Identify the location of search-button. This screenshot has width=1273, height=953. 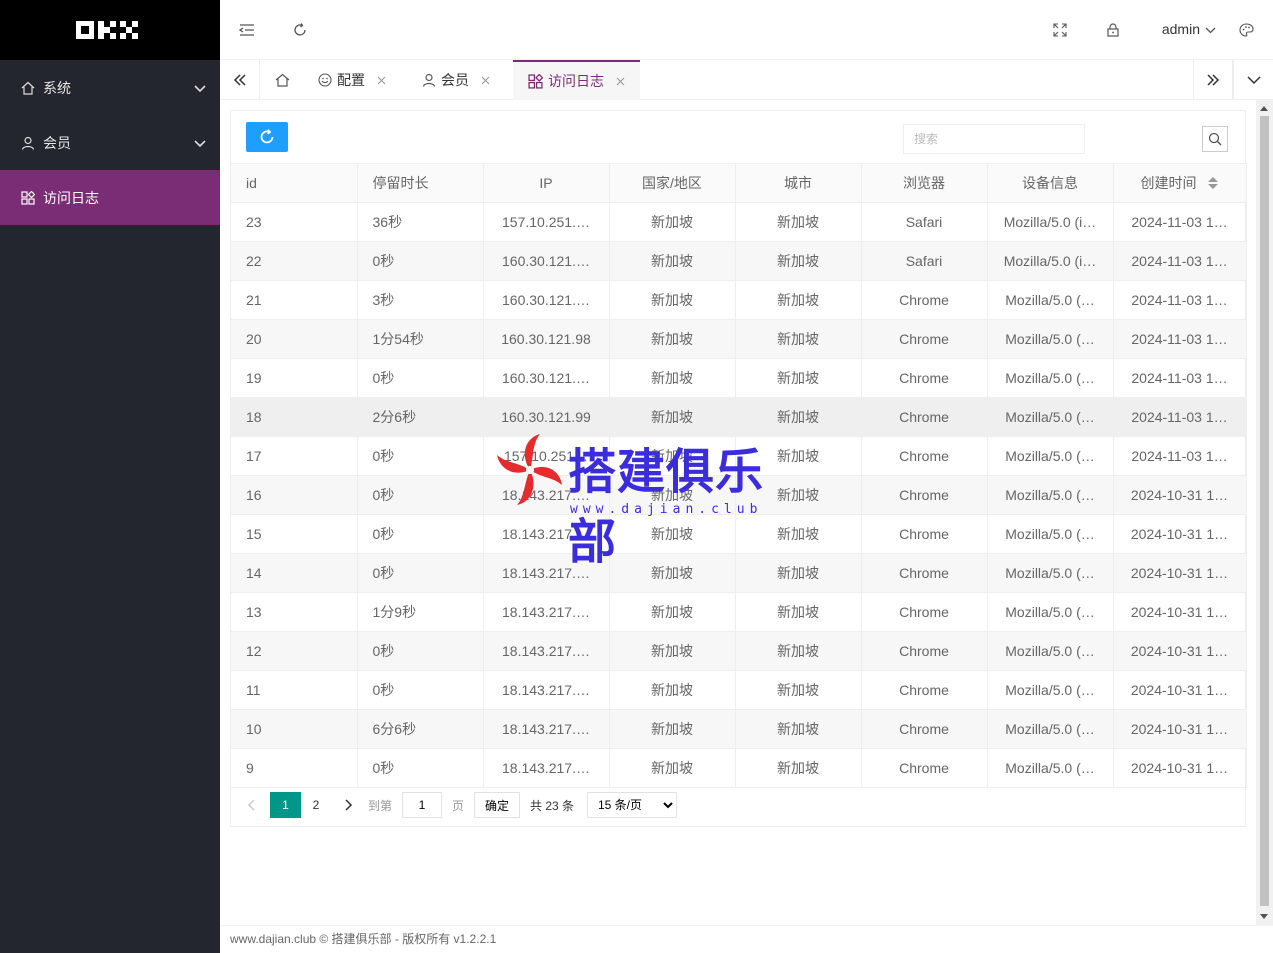
(1215, 139).